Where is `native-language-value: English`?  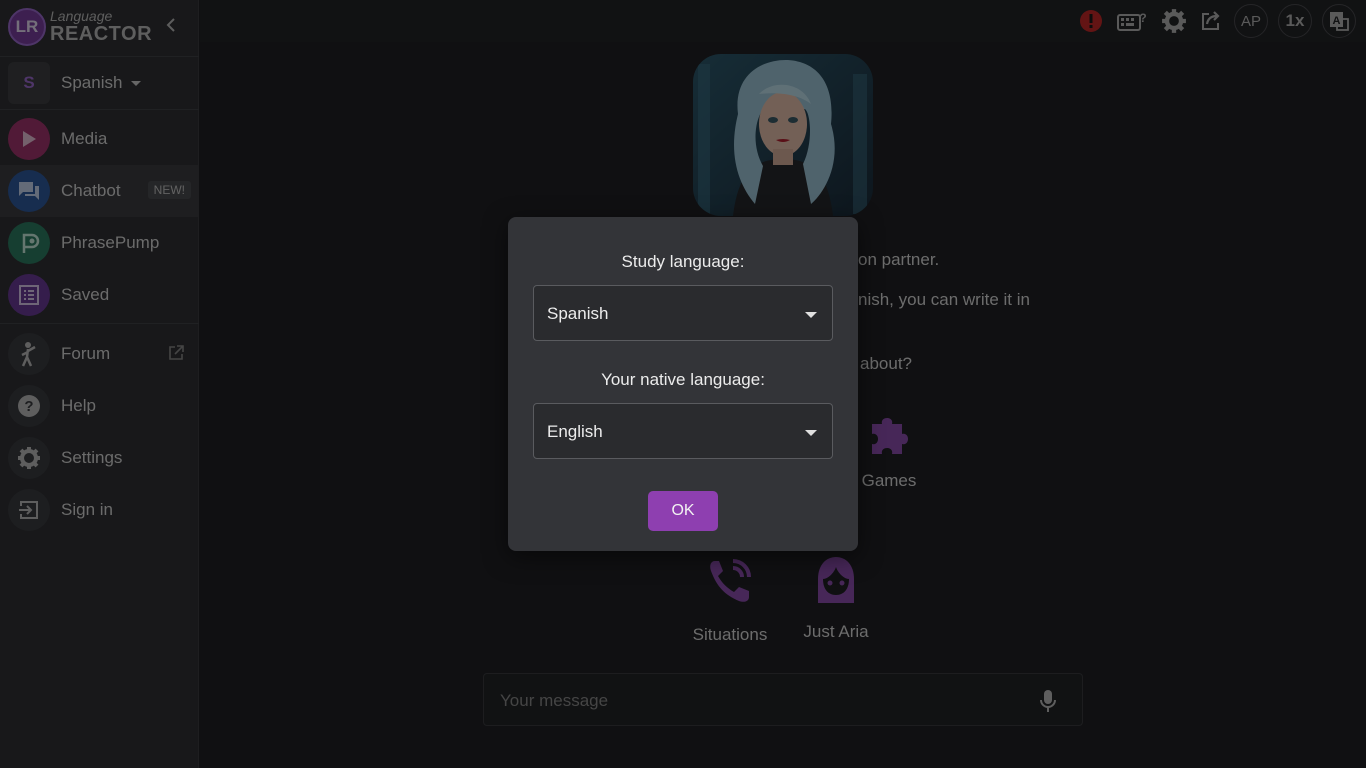
native-language-value: English is located at coordinates (575, 431).